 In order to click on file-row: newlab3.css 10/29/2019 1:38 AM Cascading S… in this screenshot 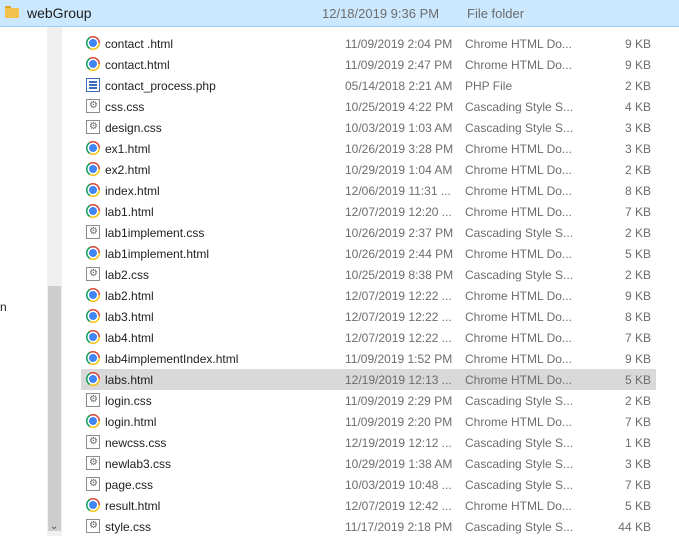, I will do `click(368, 463)`.